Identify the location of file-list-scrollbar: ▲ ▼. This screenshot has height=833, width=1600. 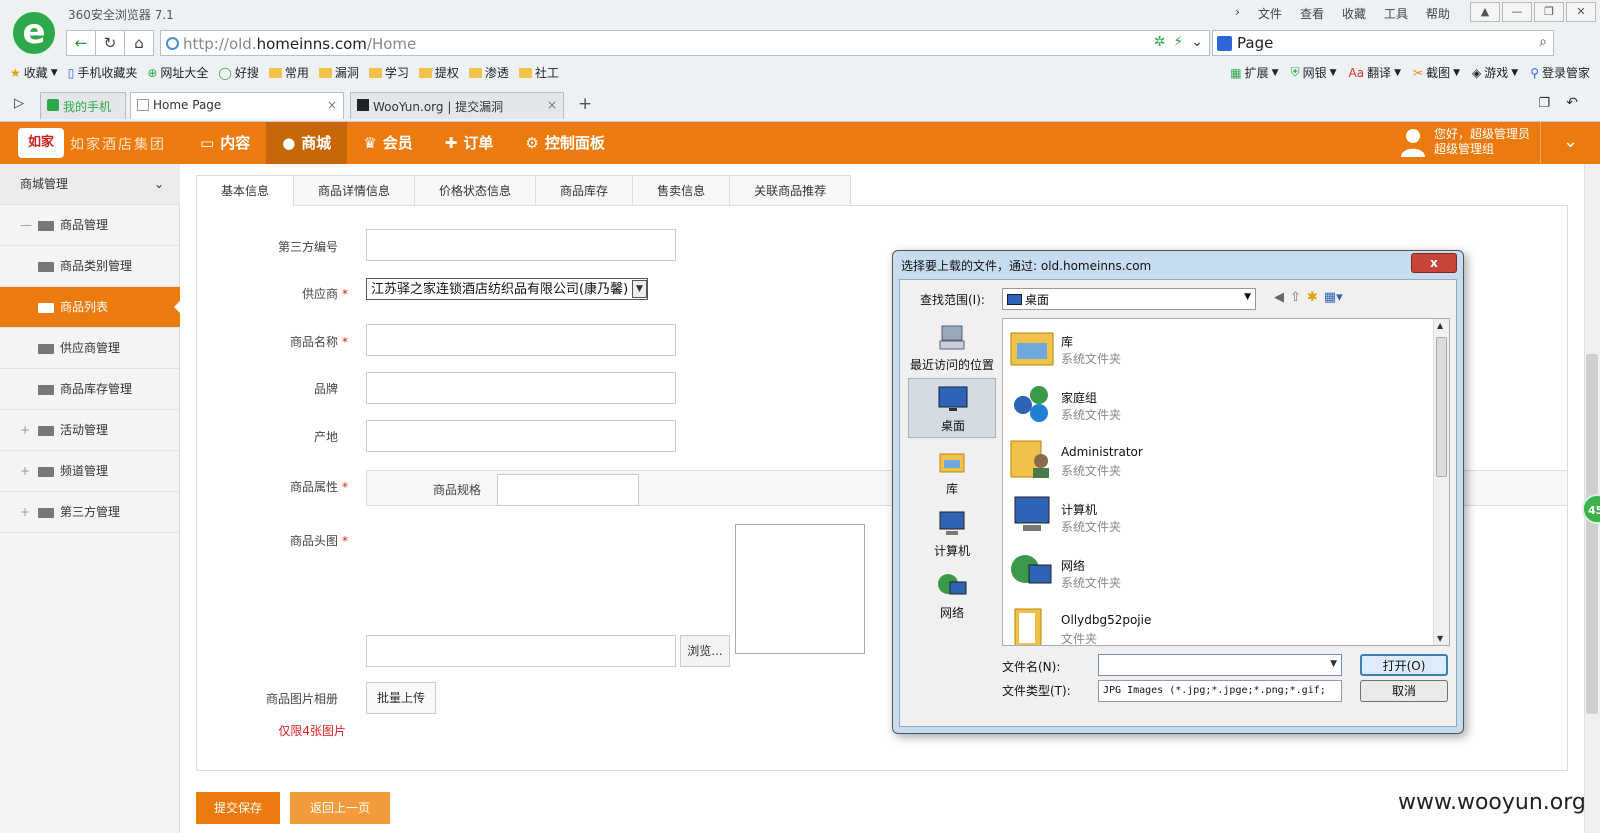
(1441, 482).